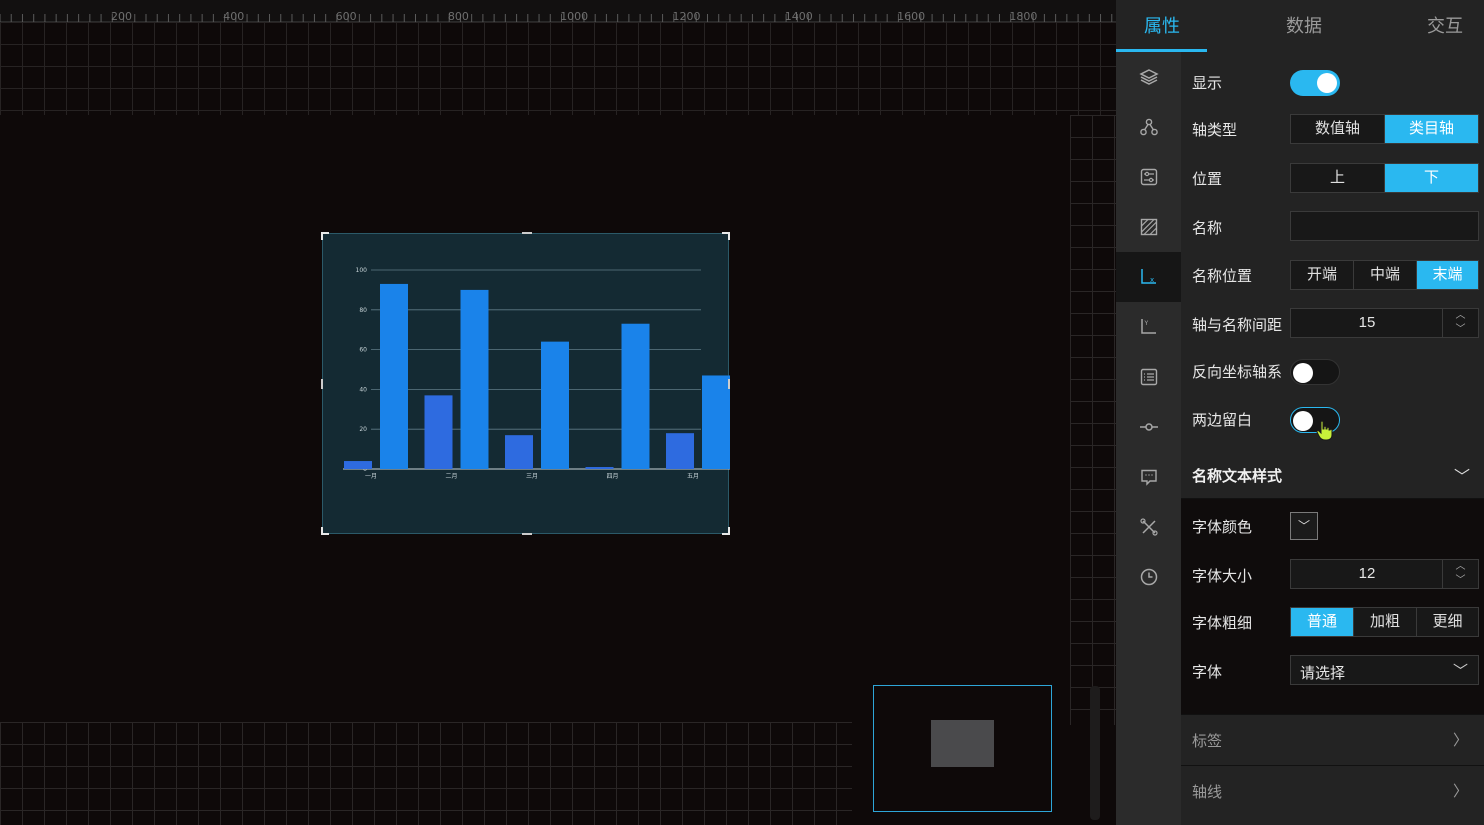  What do you see at coordinates (1332, 739) in the screenshot?
I see `label-section-header: 标签 〉` at bounding box center [1332, 739].